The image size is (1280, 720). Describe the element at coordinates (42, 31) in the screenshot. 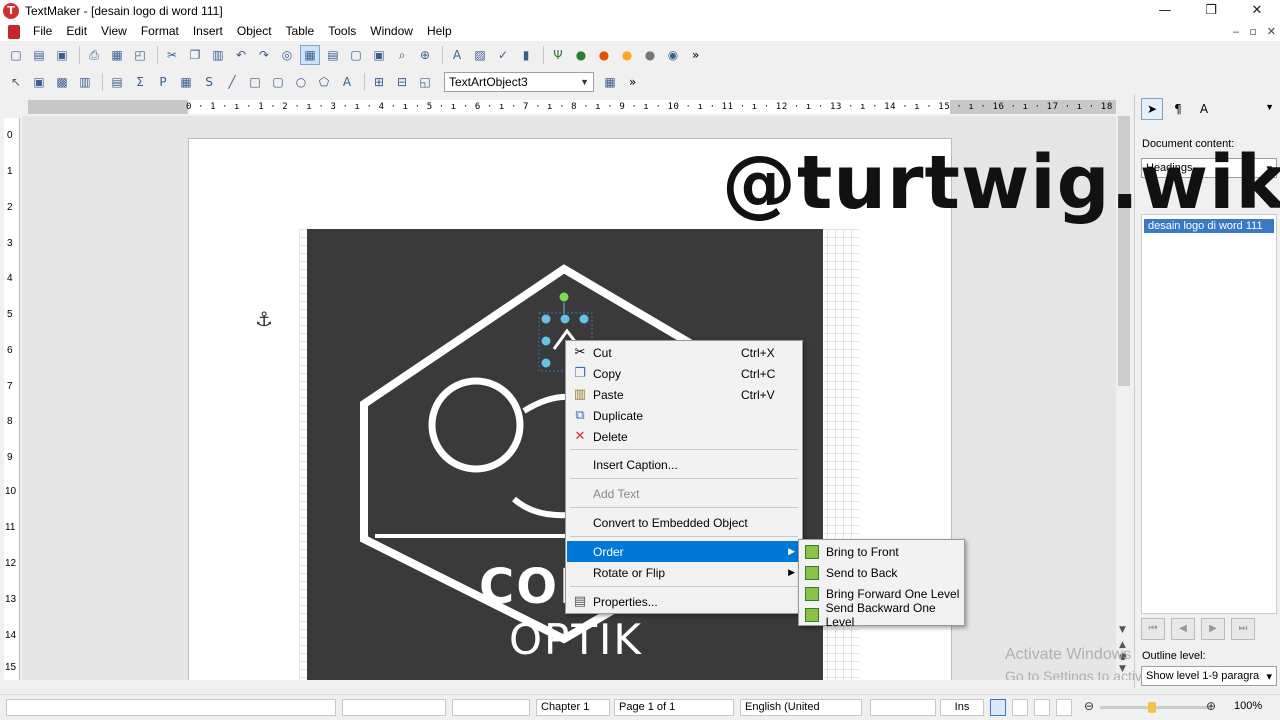

I see `menu-file: File` at that location.